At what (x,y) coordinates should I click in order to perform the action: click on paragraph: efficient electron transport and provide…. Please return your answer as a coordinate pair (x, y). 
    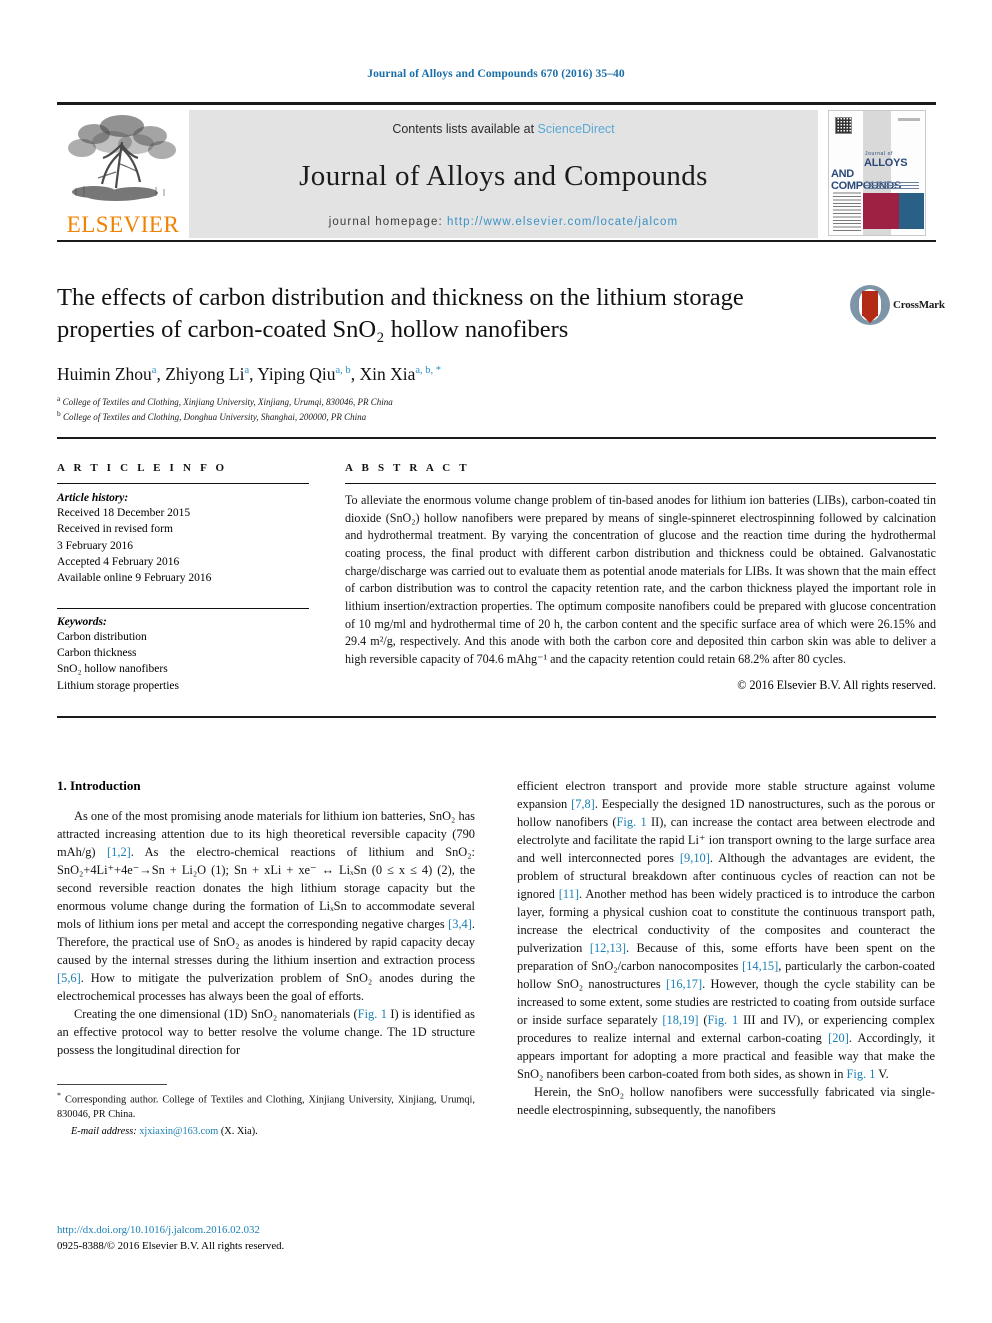
    Looking at the image, I should click on (726, 931).